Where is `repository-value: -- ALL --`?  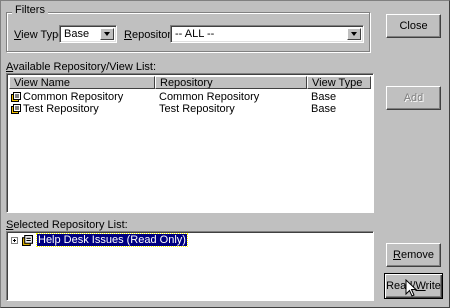 repository-value: -- ALL -- is located at coordinates (195, 34).